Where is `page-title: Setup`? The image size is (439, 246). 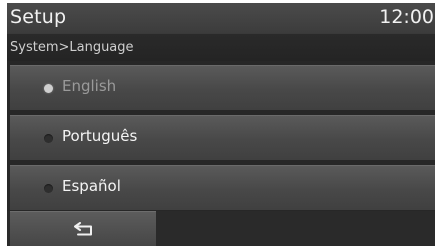 page-title: Setup is located at coordinates (38, 17).